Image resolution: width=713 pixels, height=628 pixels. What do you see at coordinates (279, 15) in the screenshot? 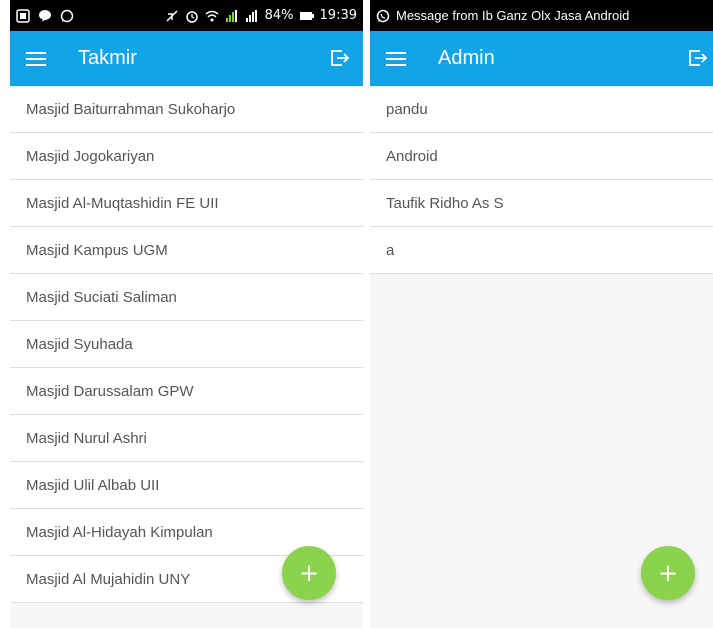
I see `battery-percent: 84%` at bounding box center [279, 15].